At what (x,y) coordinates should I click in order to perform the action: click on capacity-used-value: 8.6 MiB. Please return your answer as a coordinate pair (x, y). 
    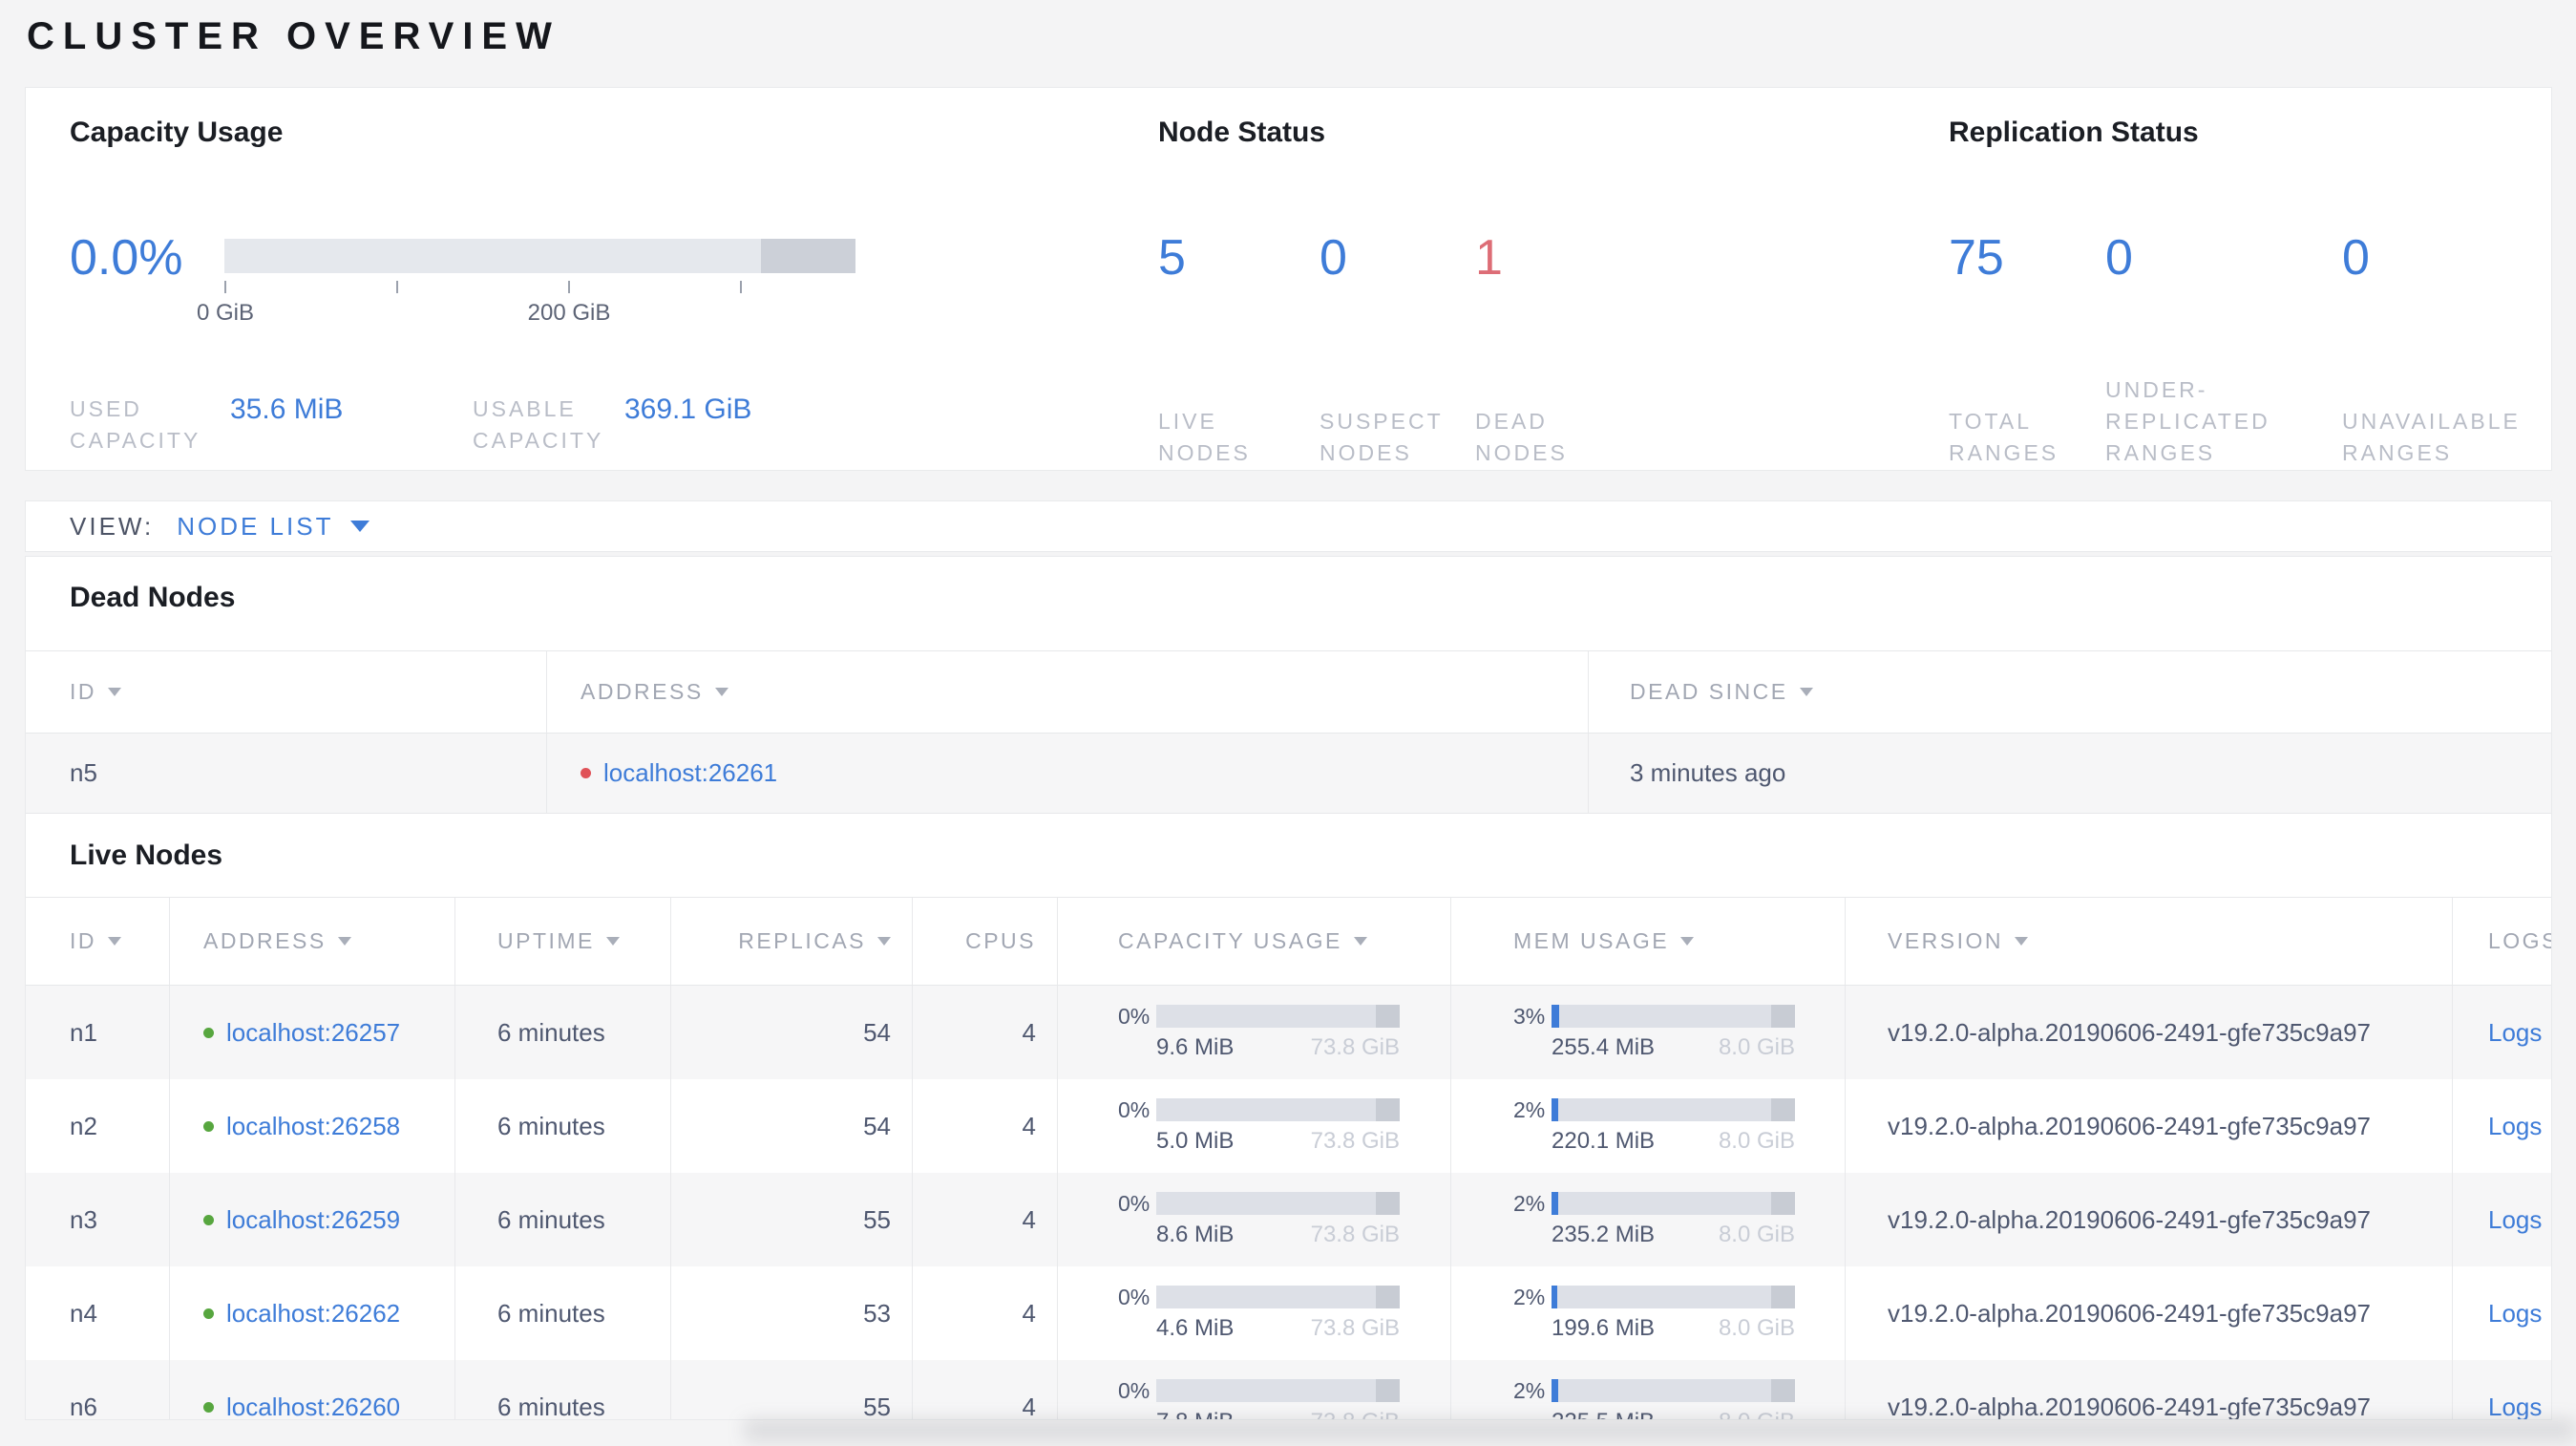
    Looking at the image, I should click on (1195, 1234).